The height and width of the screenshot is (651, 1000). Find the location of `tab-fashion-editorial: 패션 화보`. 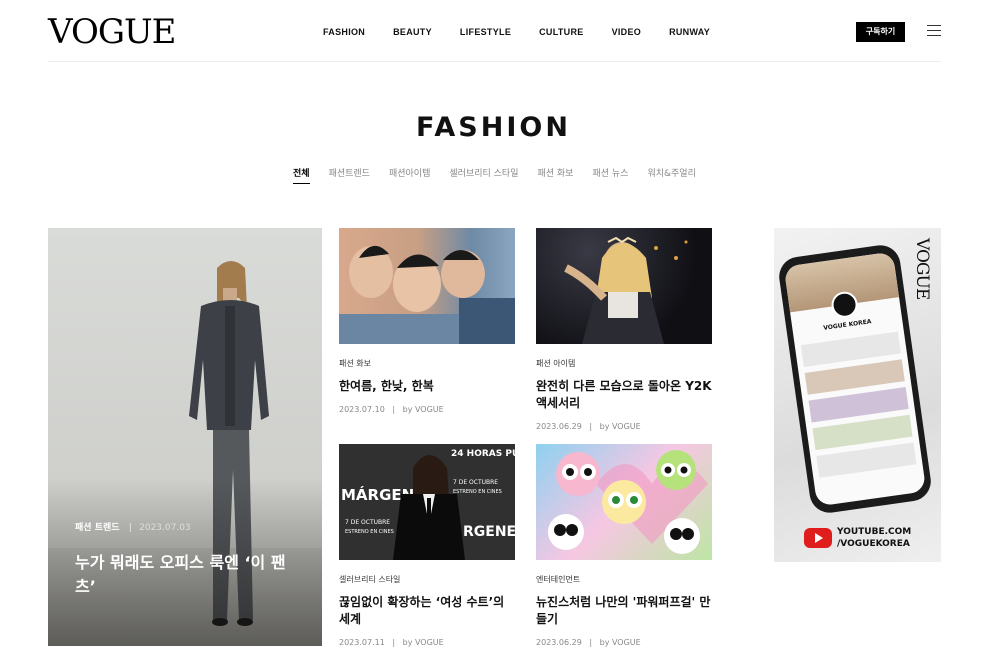

tab-fashion-editorial: 패션 화보 is located at coordinates (555, 176).